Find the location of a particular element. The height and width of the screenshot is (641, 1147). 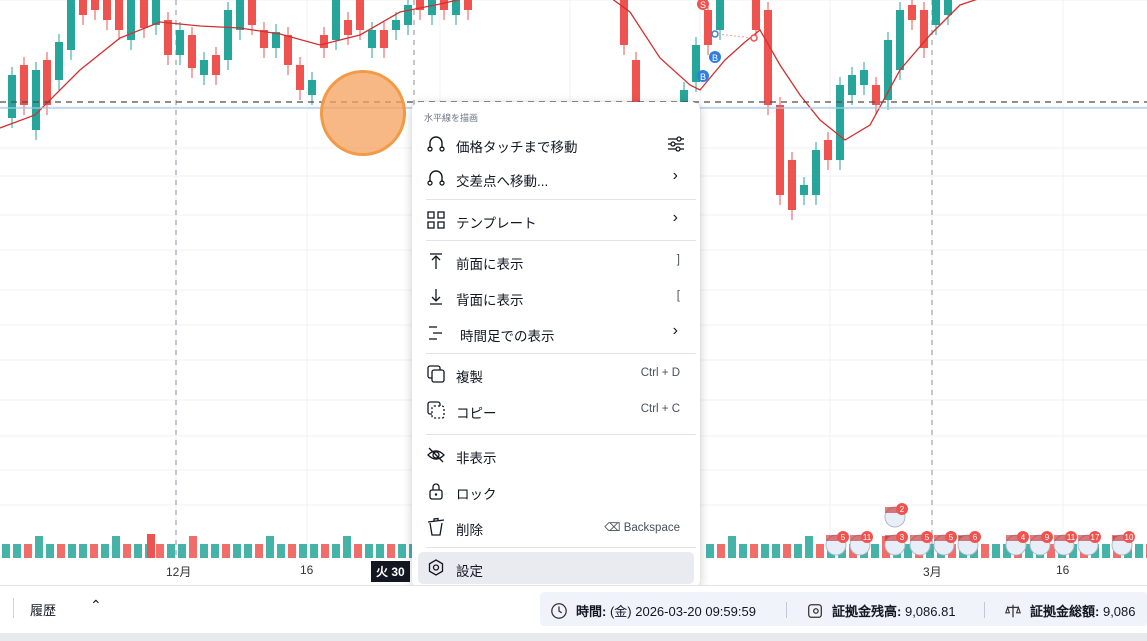

history-tab: 履歴 is located at coordinates (43, 609).